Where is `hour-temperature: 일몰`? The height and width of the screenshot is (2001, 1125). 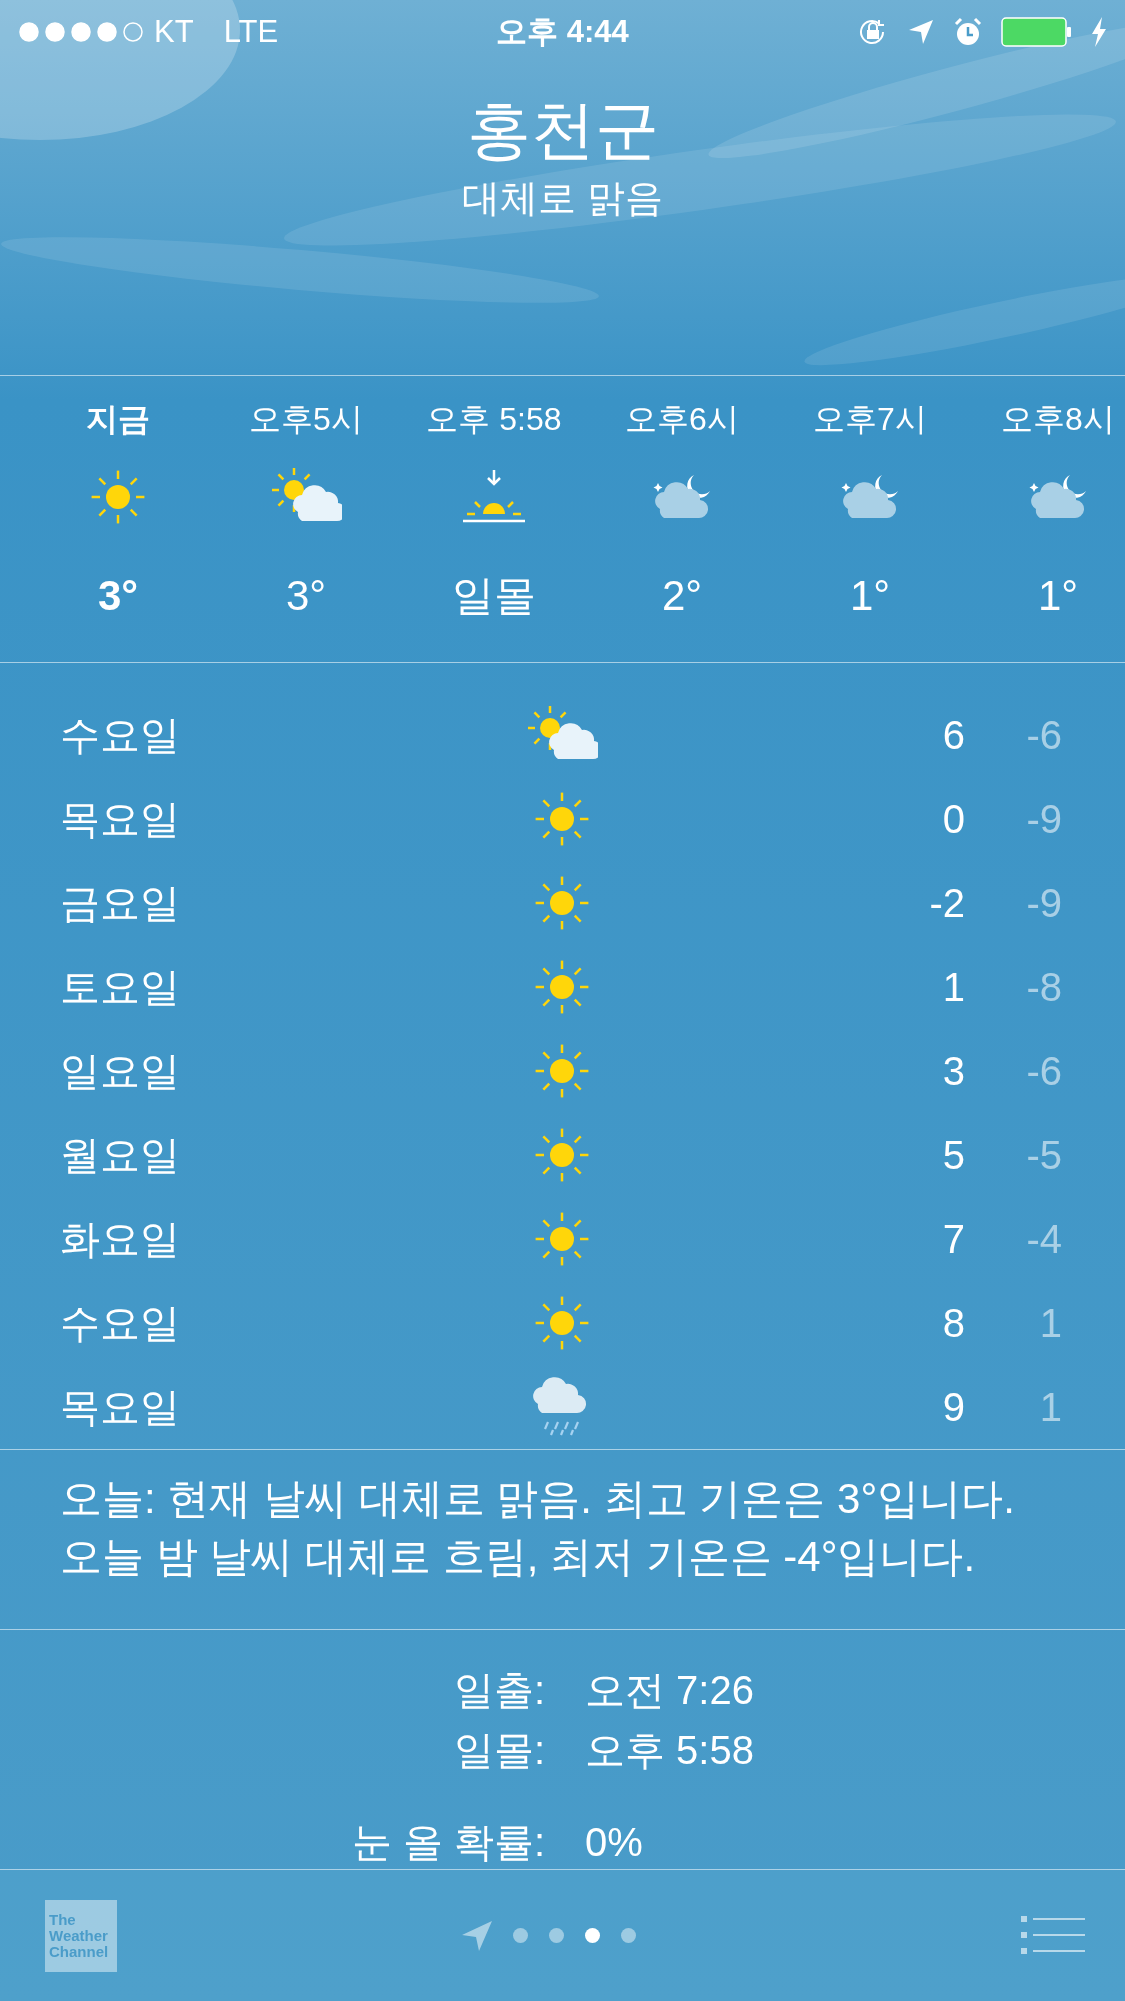 hour-temperature: 일몰 is located at coordinates (494, 596).